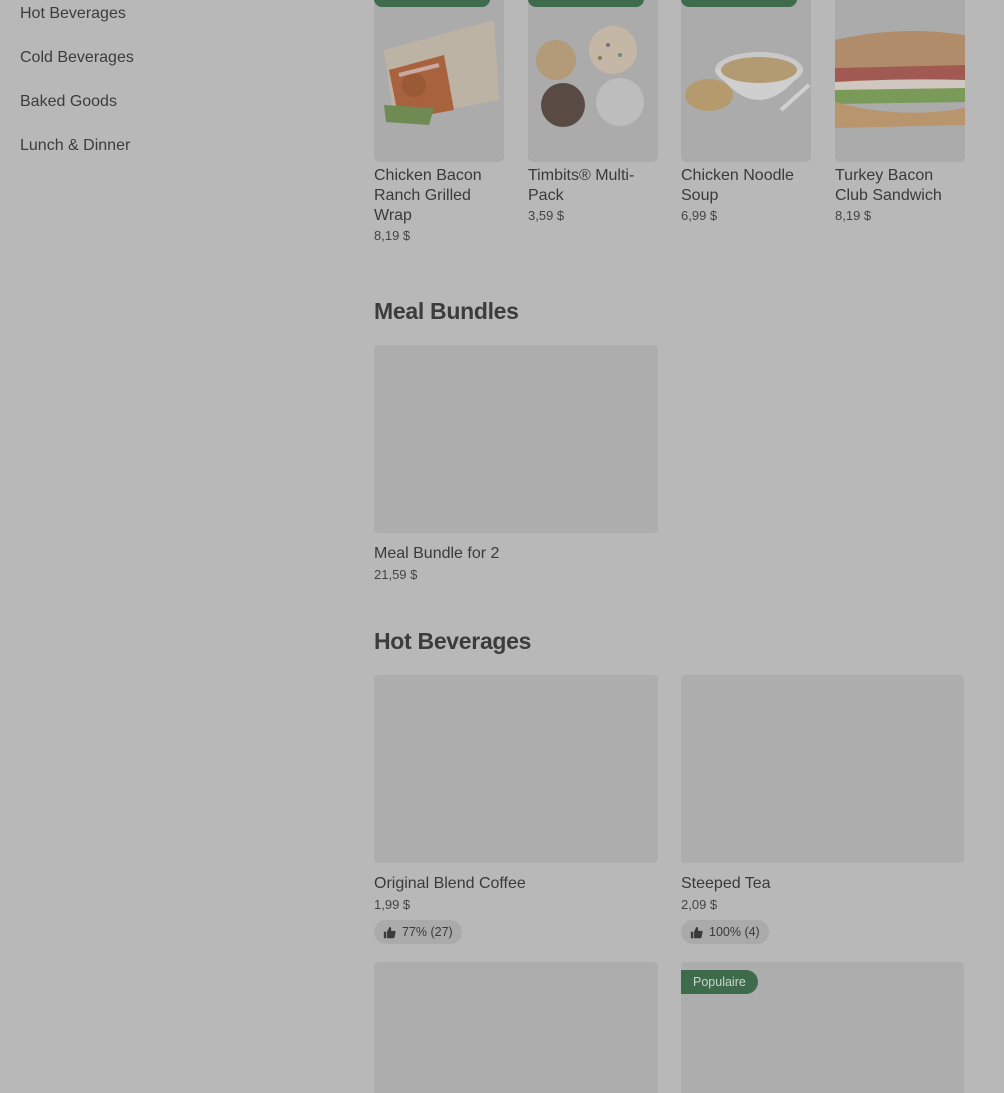  Describe the element at coordinates (392, 904) in the screenshot. I see `product-price: 1,99 $` at that location.